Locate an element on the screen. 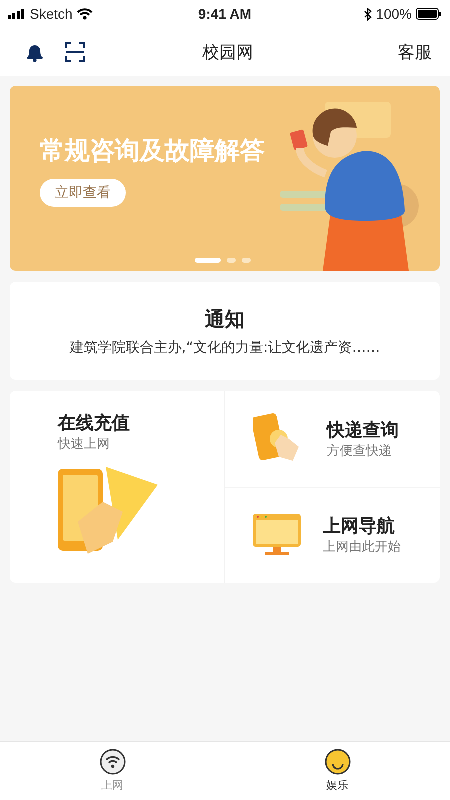  tab-item: 娱乐 is located at coordinates (338, 771).